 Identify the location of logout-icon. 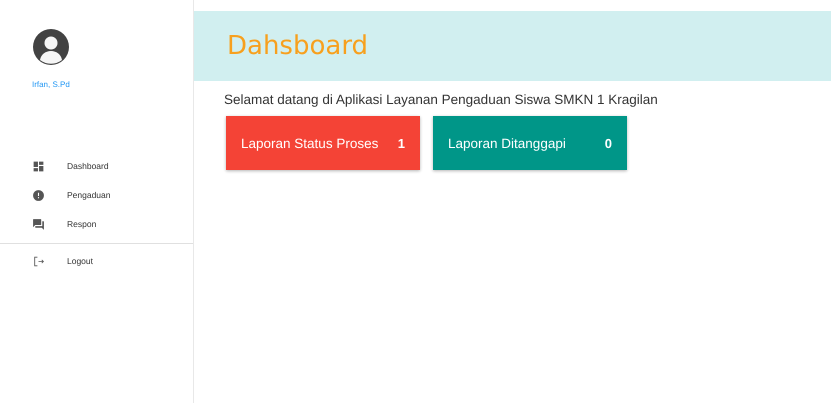
(38, 261).